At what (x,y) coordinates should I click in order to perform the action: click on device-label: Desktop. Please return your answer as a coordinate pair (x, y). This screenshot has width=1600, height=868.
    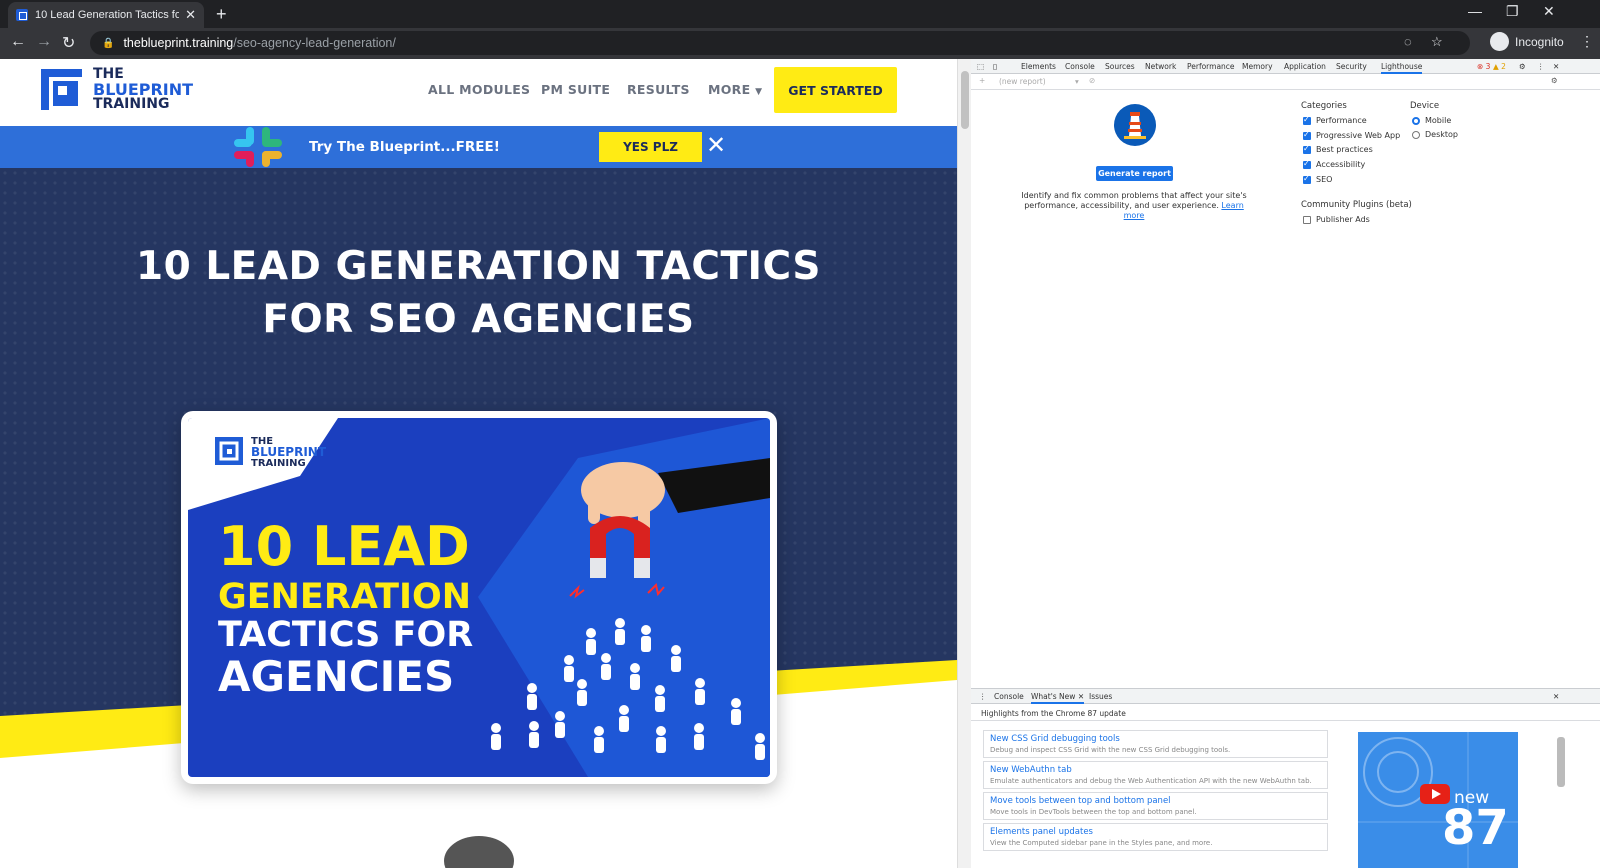
    Looking at the image, I should click on (1441, 134).